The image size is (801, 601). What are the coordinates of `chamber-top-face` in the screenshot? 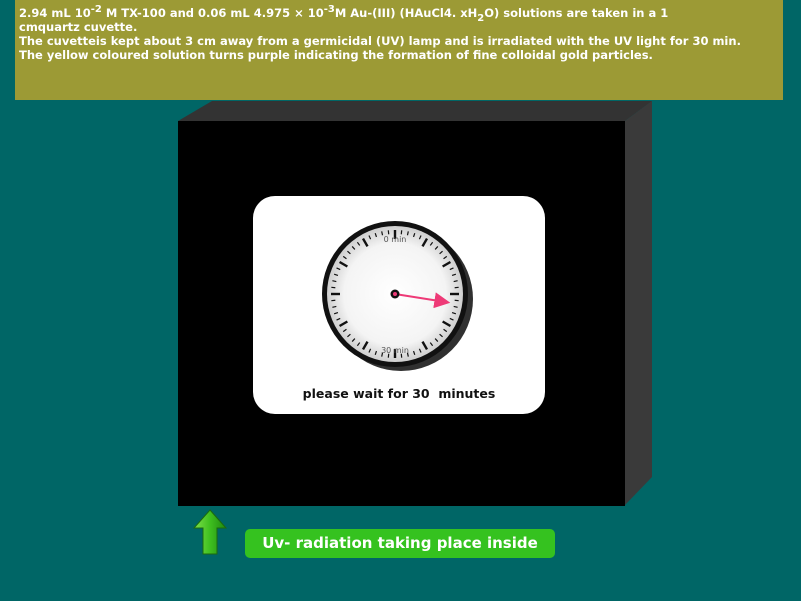 It's located at (415, 111).